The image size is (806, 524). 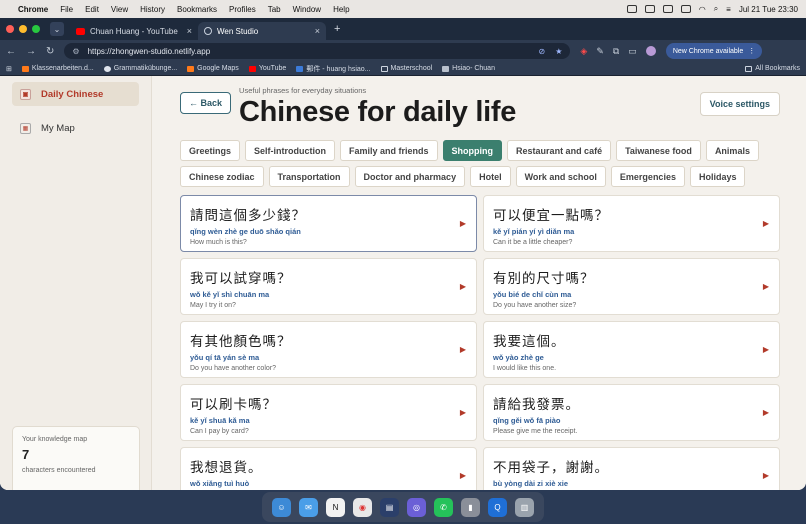 I want to click on tab-search-icon: ⌄, so click(x=57, y=29).